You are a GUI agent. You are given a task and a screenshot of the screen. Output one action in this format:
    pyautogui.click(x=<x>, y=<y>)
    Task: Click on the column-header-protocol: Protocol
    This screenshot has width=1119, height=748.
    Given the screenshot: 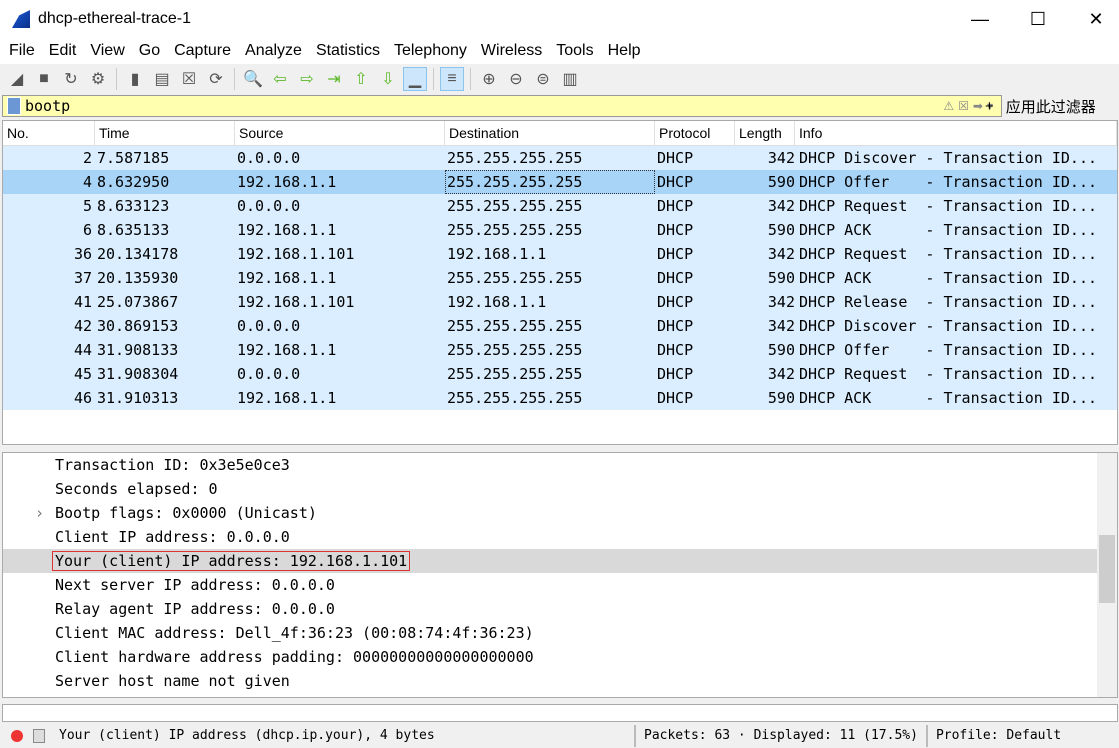 What is the action you would take?
    pyautogui.click(x=695, y=133)
    